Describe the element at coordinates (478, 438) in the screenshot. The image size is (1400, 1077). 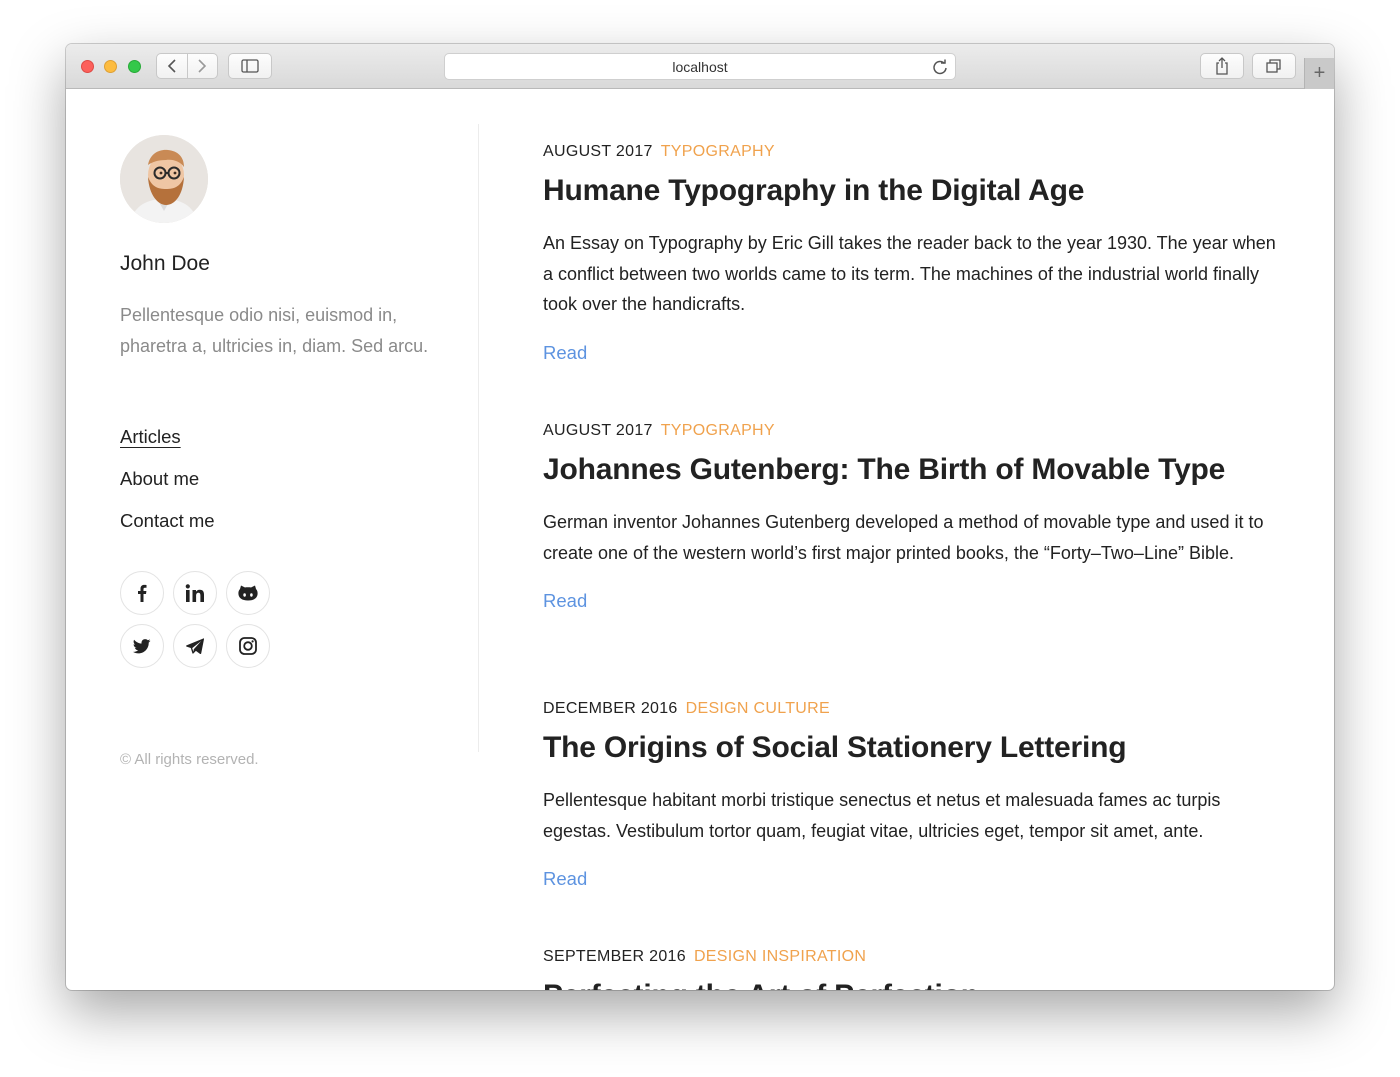
I see `column-divider` at that location.